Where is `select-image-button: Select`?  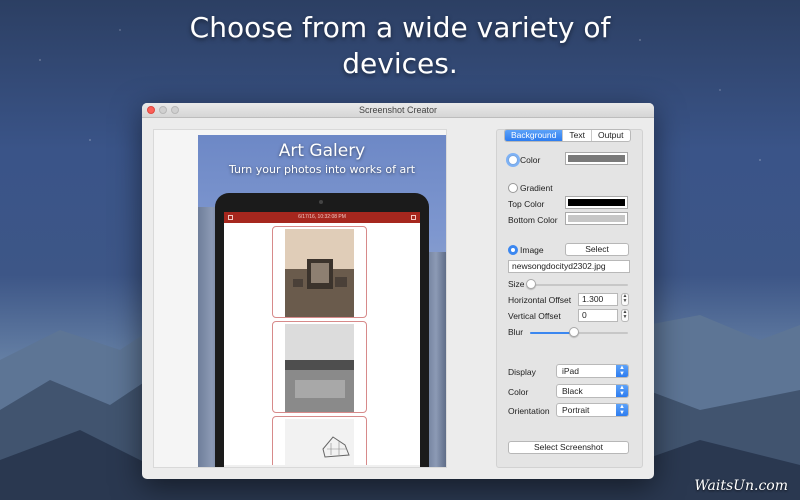
select-image-button: Select is located at coordinates (597, 249).